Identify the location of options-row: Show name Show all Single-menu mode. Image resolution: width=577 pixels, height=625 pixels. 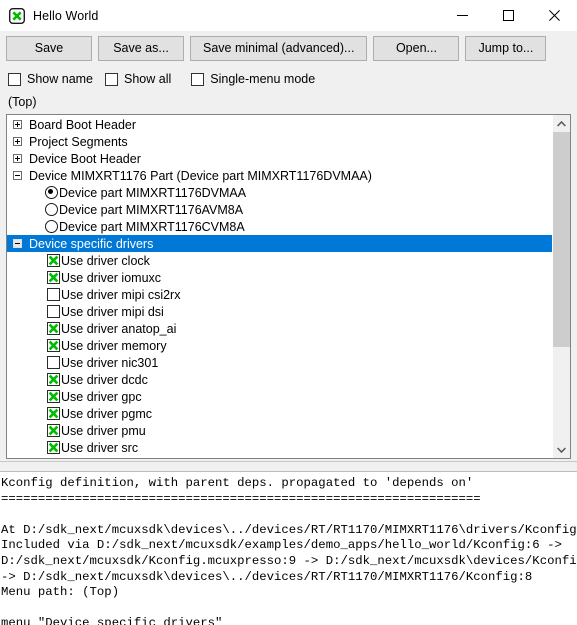
(288, 78).